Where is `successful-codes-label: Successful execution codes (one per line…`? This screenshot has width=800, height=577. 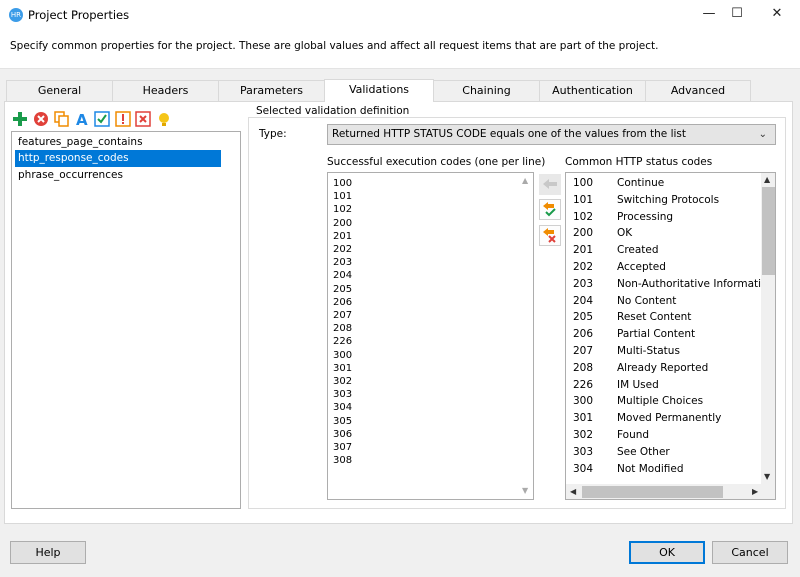 successful-codes-label: Successful execution codes (one per line… is located at coordinates (436, 162).